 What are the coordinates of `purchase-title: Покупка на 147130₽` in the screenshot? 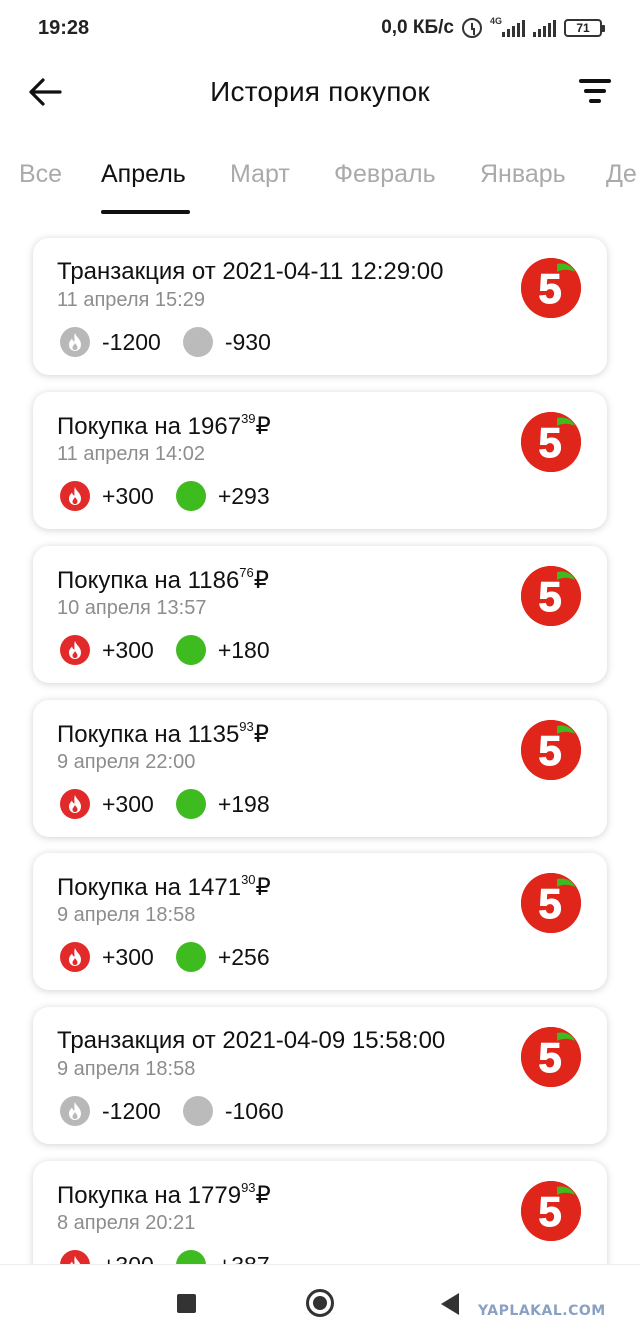 It's located at (164, 887).